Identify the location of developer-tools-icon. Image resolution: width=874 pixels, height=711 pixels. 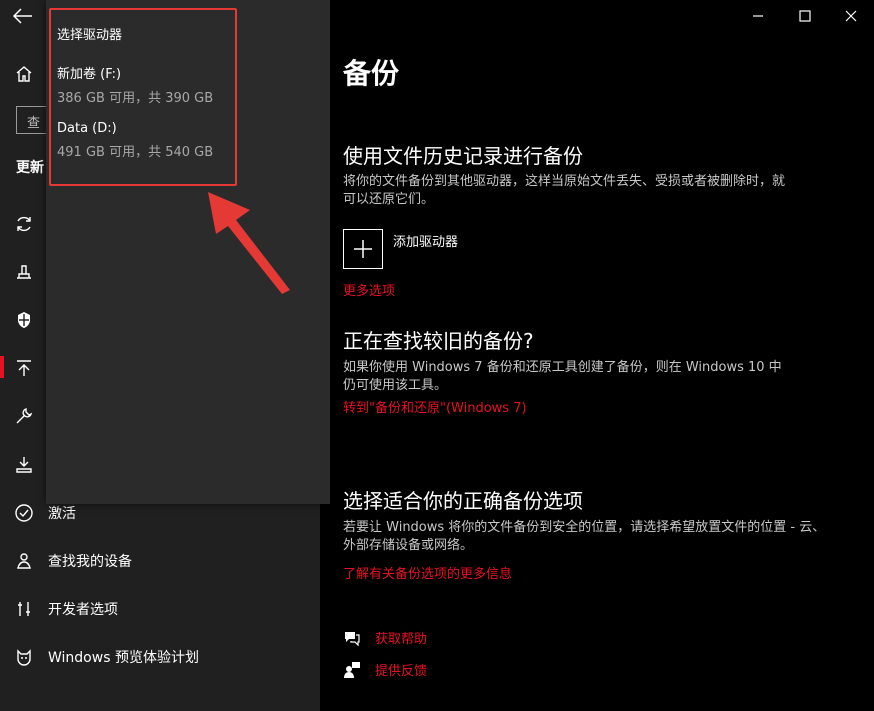
(24, 609).